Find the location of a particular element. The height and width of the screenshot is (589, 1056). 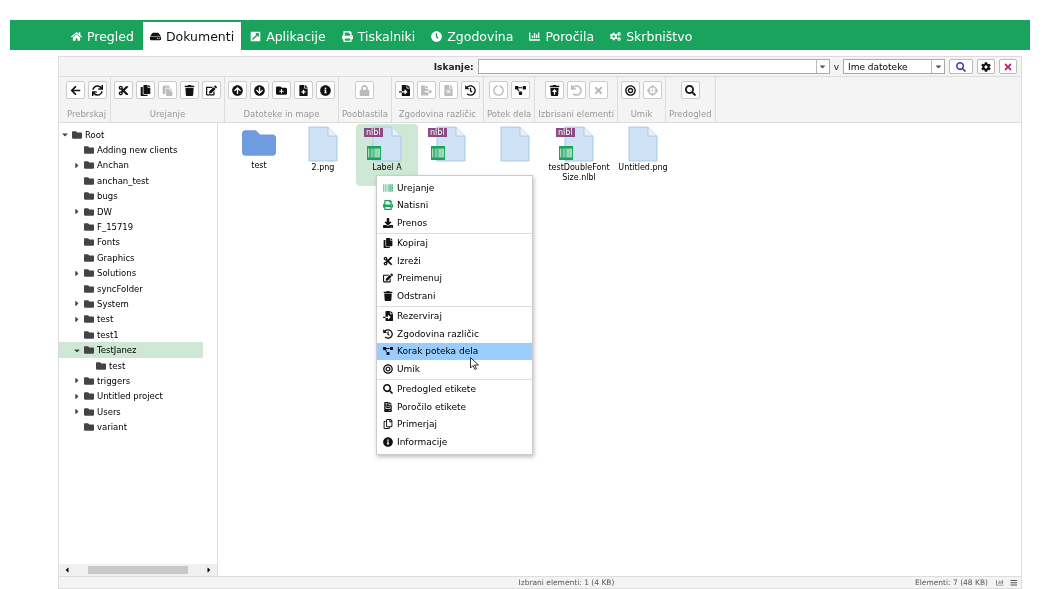

workflow-icon is located at coordinates (388, 351).